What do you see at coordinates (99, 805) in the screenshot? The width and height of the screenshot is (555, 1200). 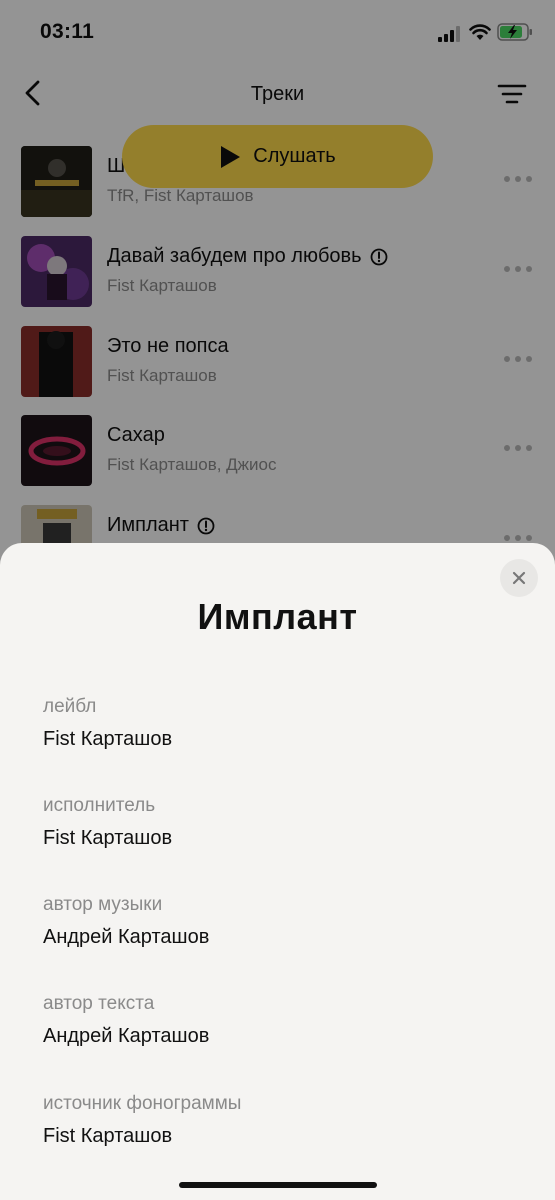 I see `field-label: исполнитель` at bounding box center [99, 805].